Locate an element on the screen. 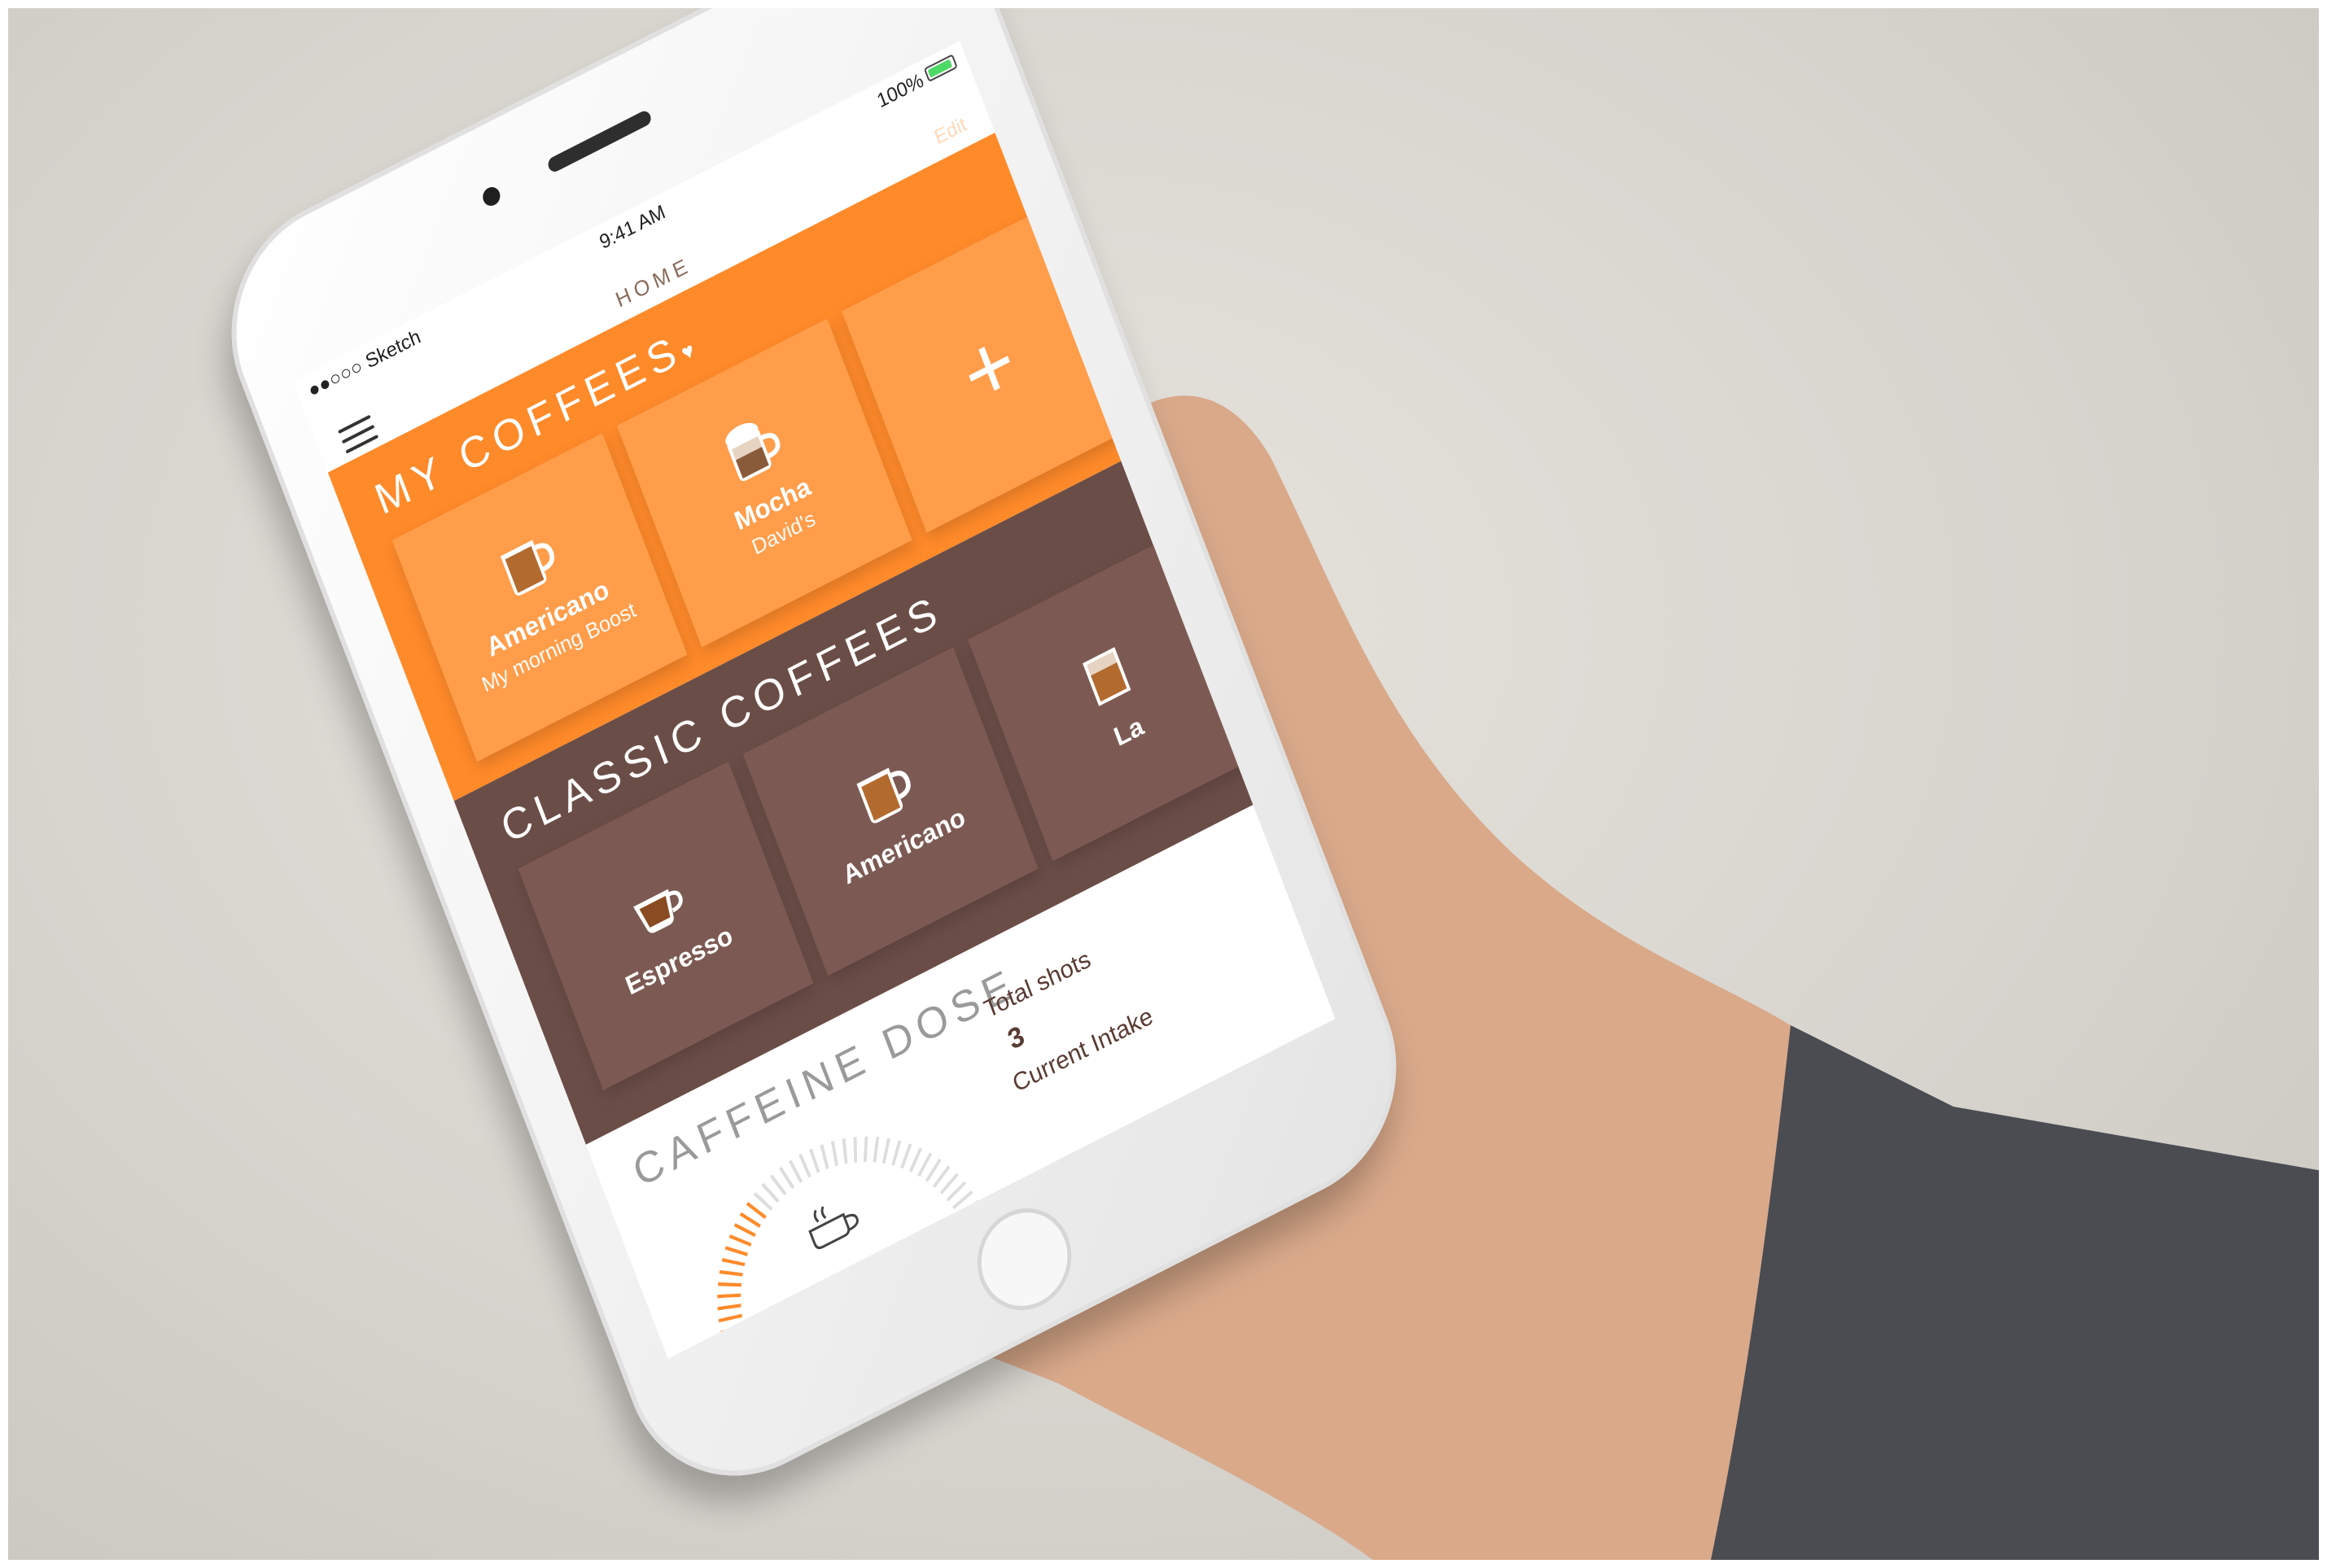 The image size is (2327, 1568). card-title: La is located at coordinates (1128, 731).